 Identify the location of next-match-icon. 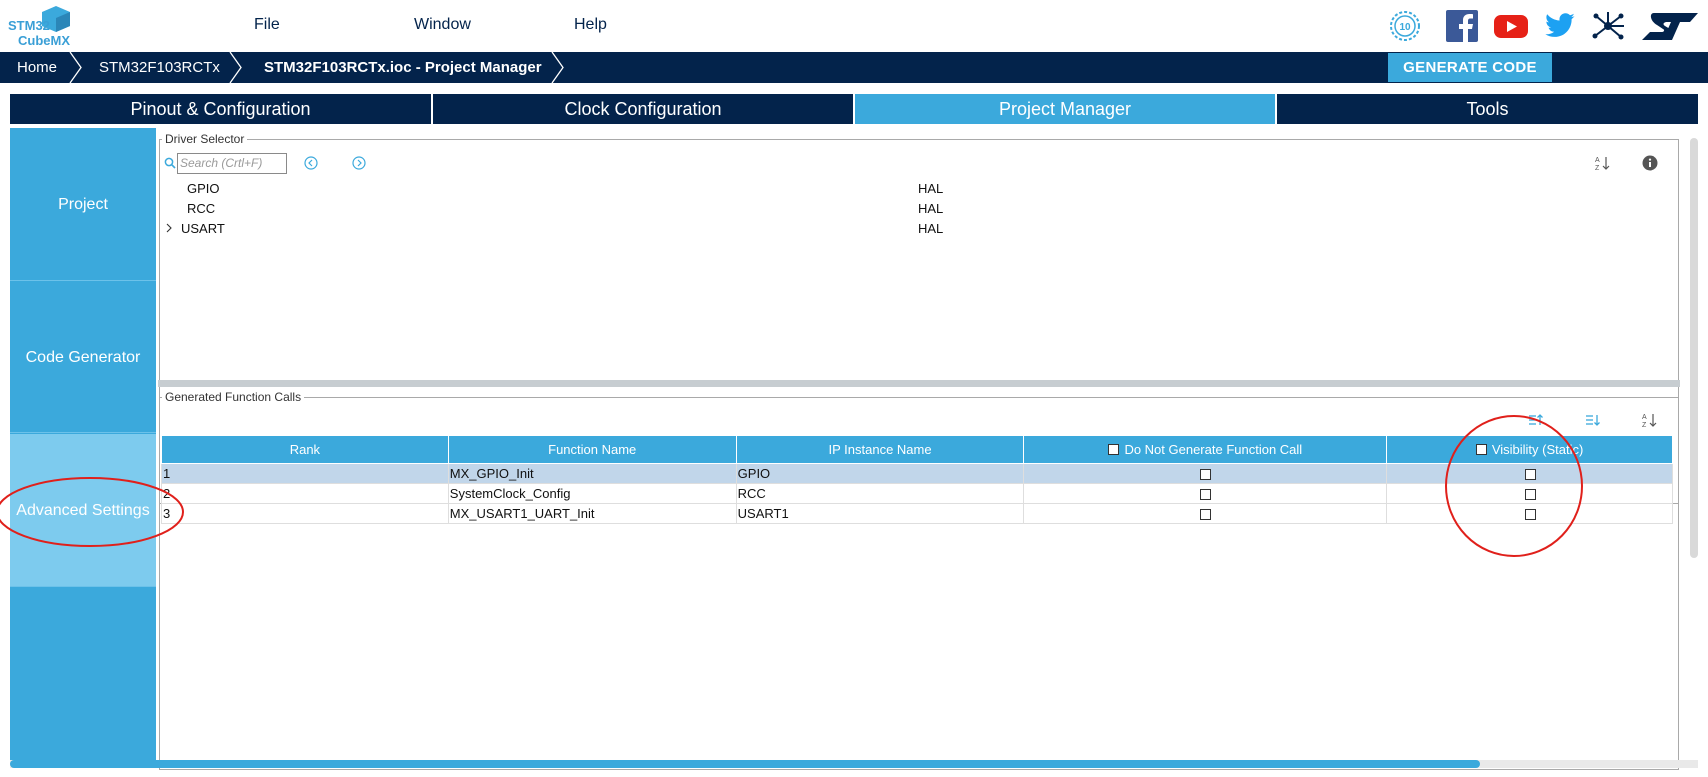
(359, 163).